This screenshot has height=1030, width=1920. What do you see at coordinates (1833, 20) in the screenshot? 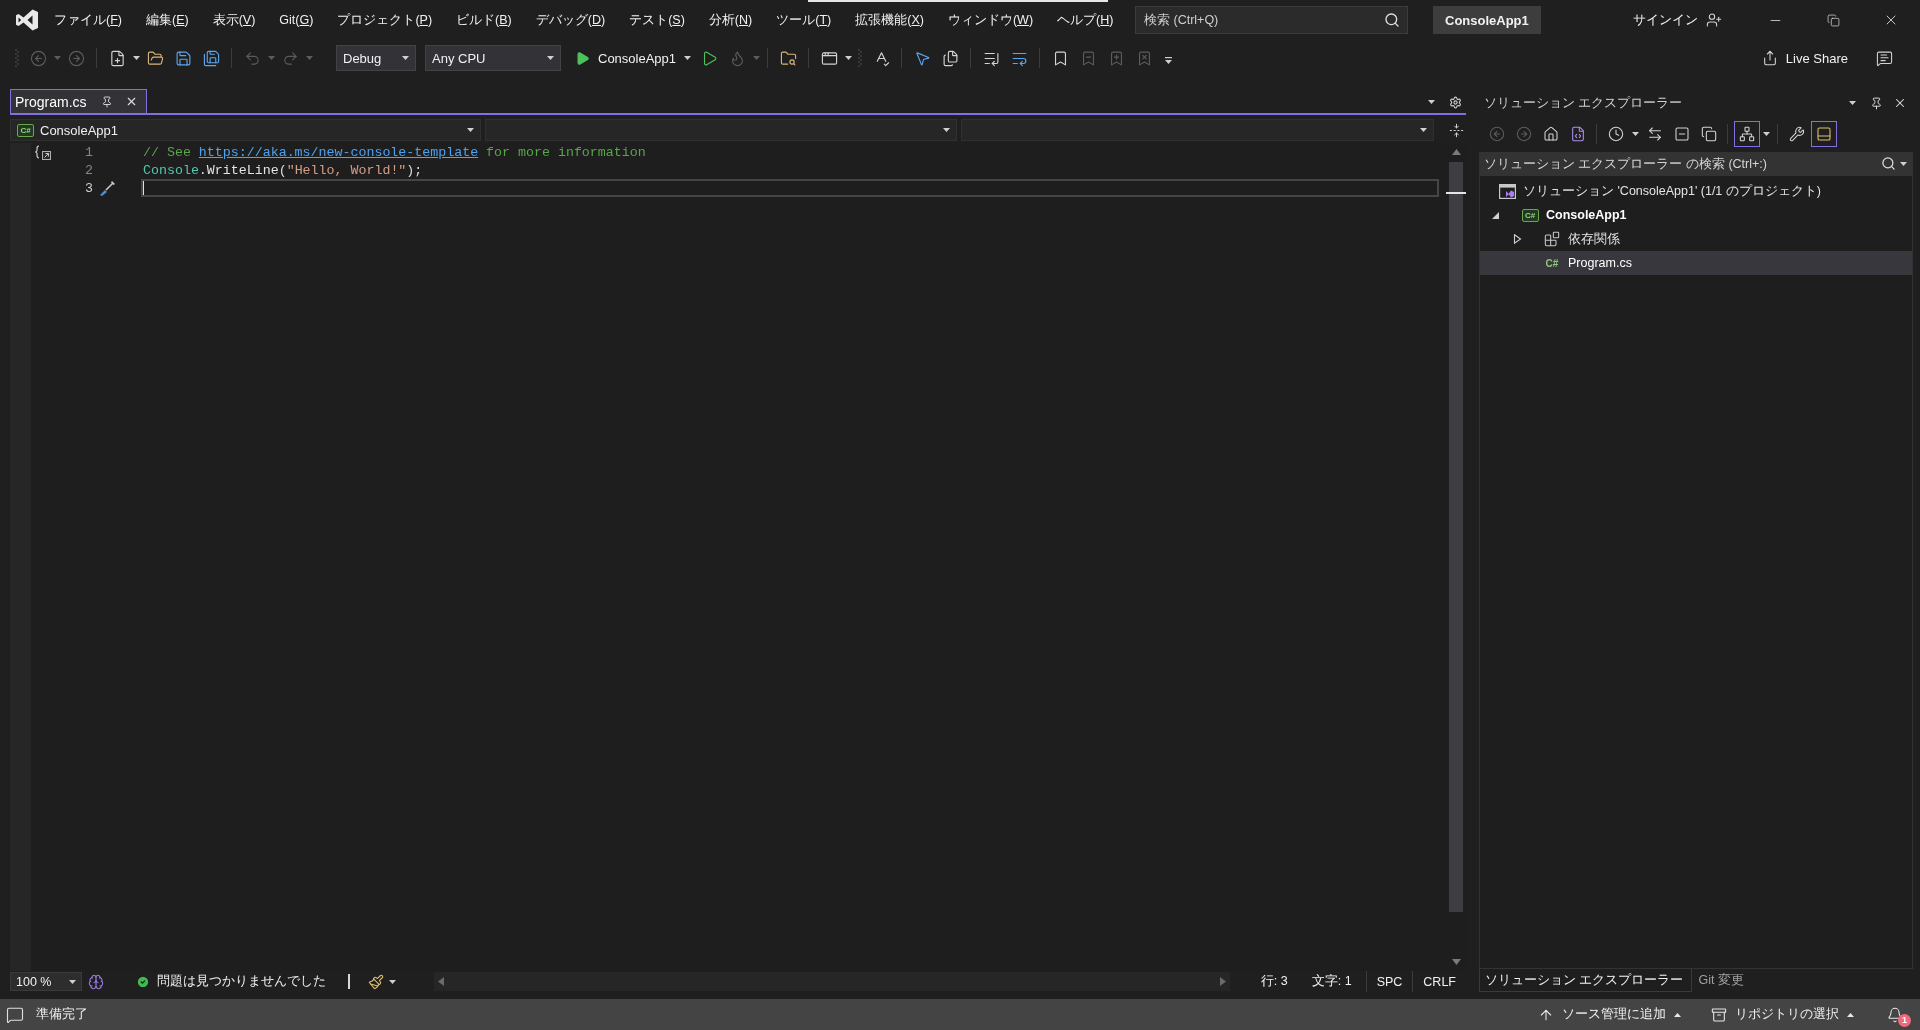
I see `restore-icon` at bounding box center [1833, 20].